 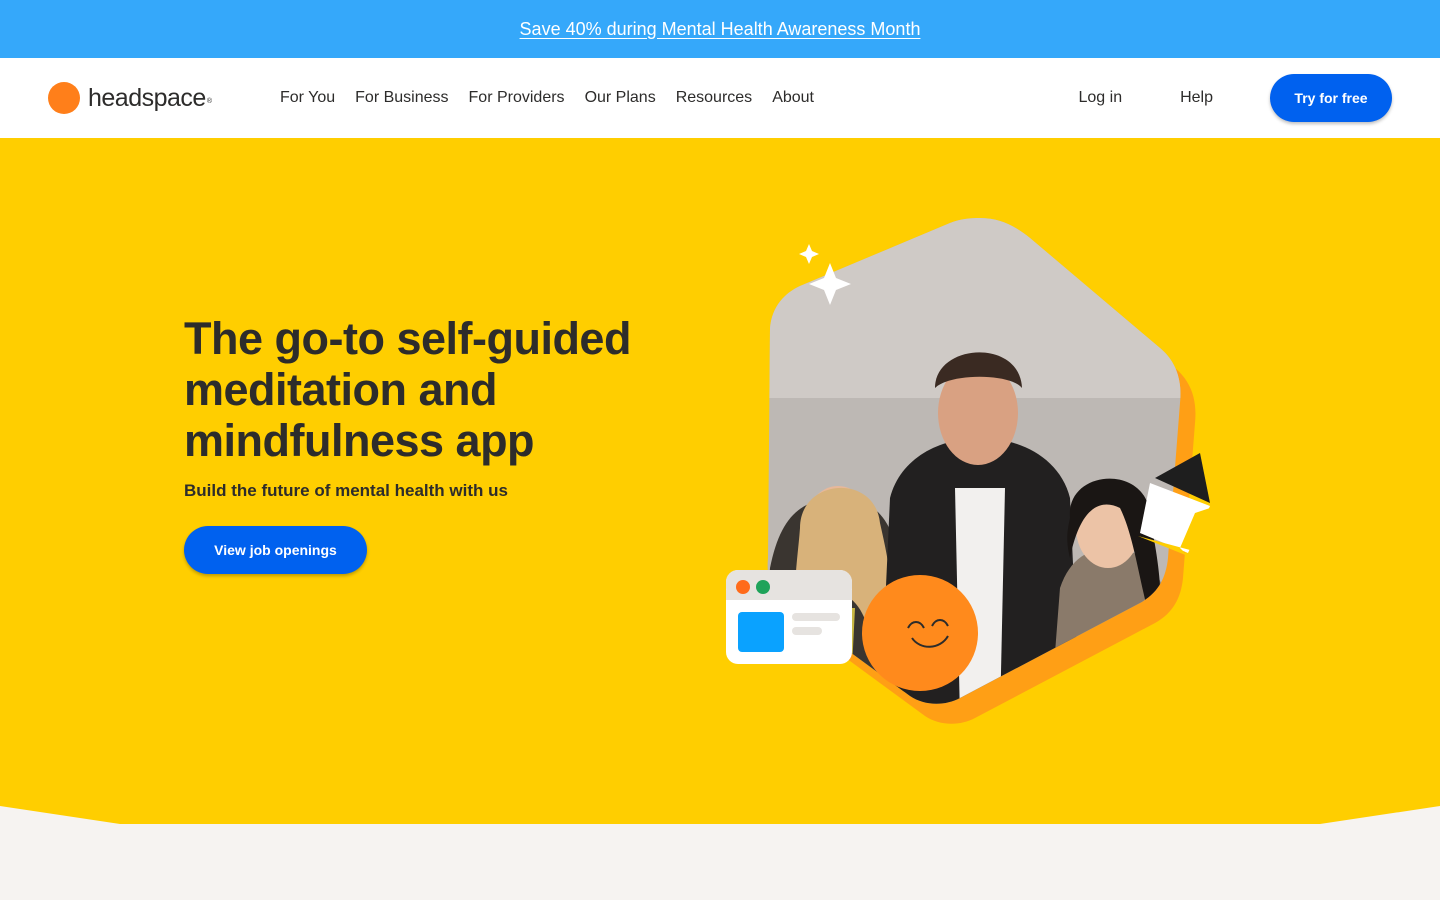 What do you see at coordinates (1331, 98) in the screenshot?
I see `try-for-free-button: Try for free` at bounding box center [1331, 98].